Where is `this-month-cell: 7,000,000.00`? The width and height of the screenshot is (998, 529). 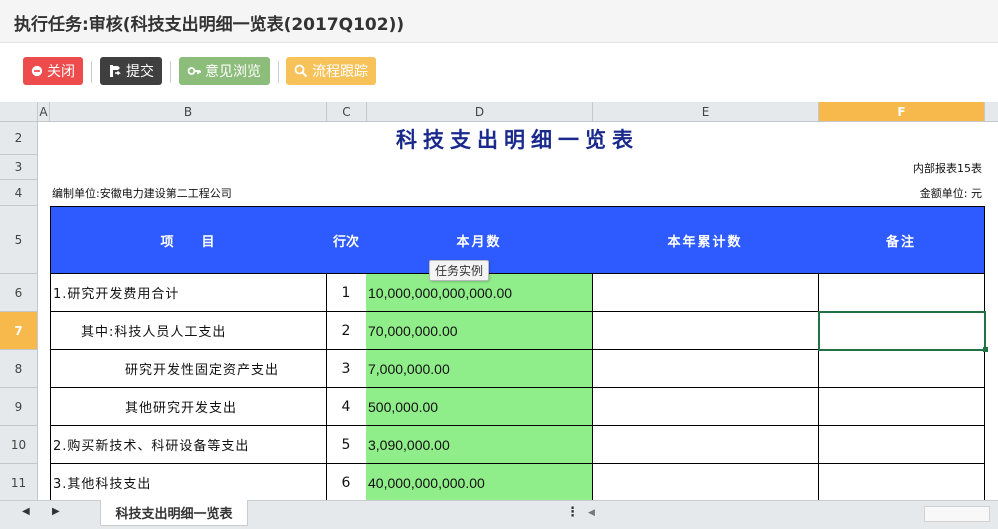 this-month-cell: 7,000,000.00 is located at coordinates (479, 369).